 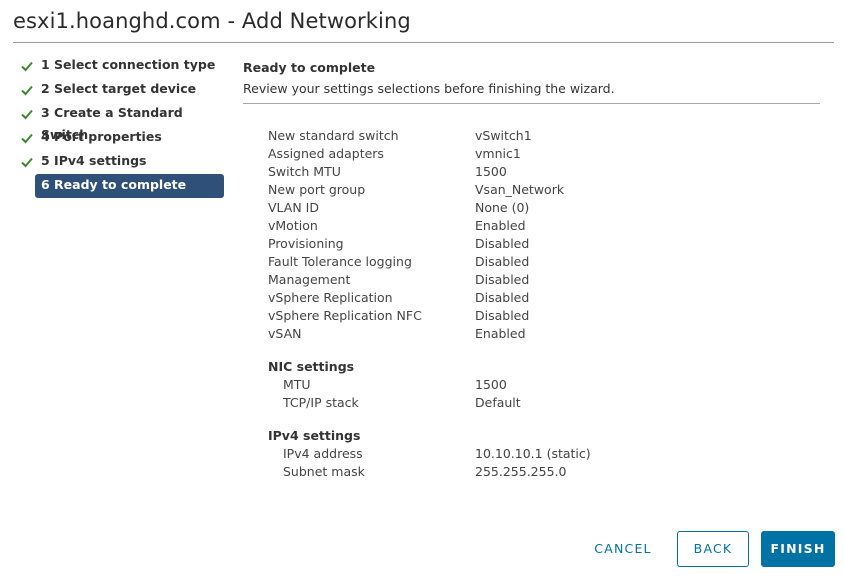 What do you see at coordinates (491, 384) in the screenshot?
I see `nic-value: 1500` at bounding box center [491, 384].